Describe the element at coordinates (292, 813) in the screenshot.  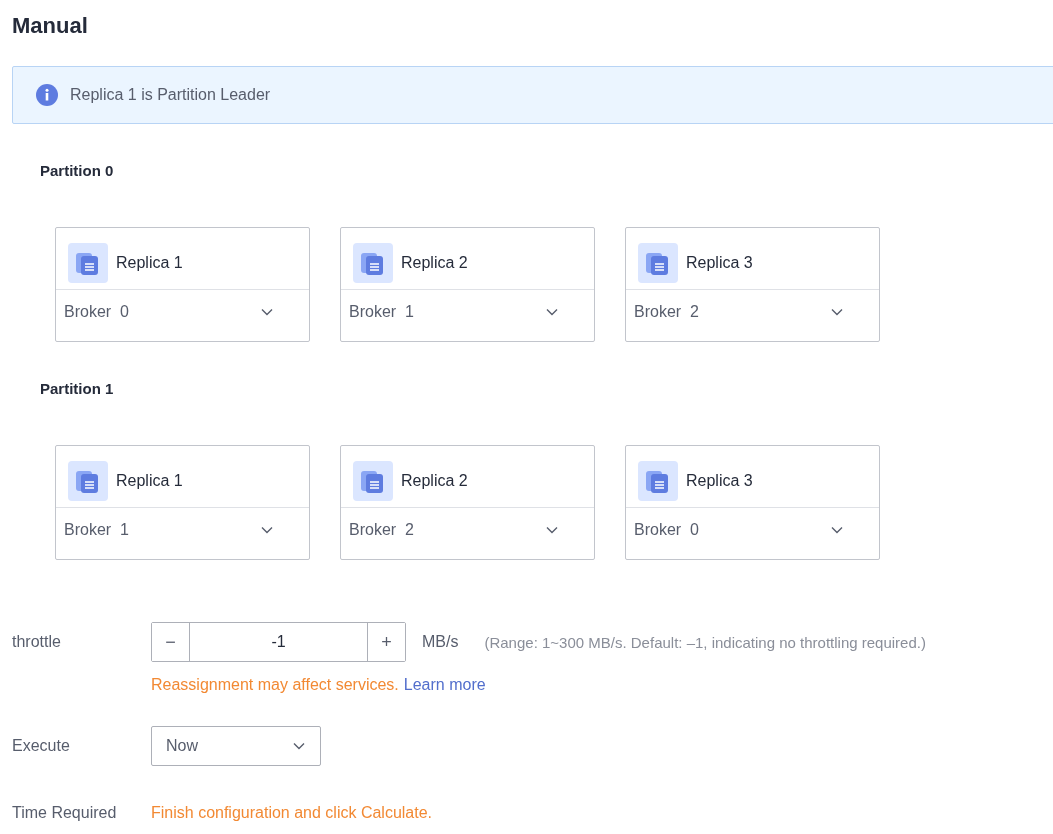
I see `time-required-value: Finish configuration and click Calculate.` at that location.